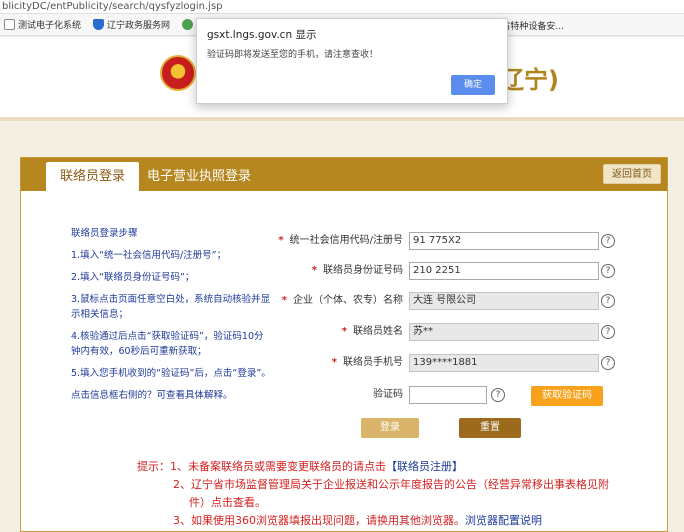 This screenshot has height=532, width=684. Describe the element at coordinates (171, 373) in the screenshot. I see `step-item: 5.填入您手机收到的“验证码”后，点击“登录”。` at that location.